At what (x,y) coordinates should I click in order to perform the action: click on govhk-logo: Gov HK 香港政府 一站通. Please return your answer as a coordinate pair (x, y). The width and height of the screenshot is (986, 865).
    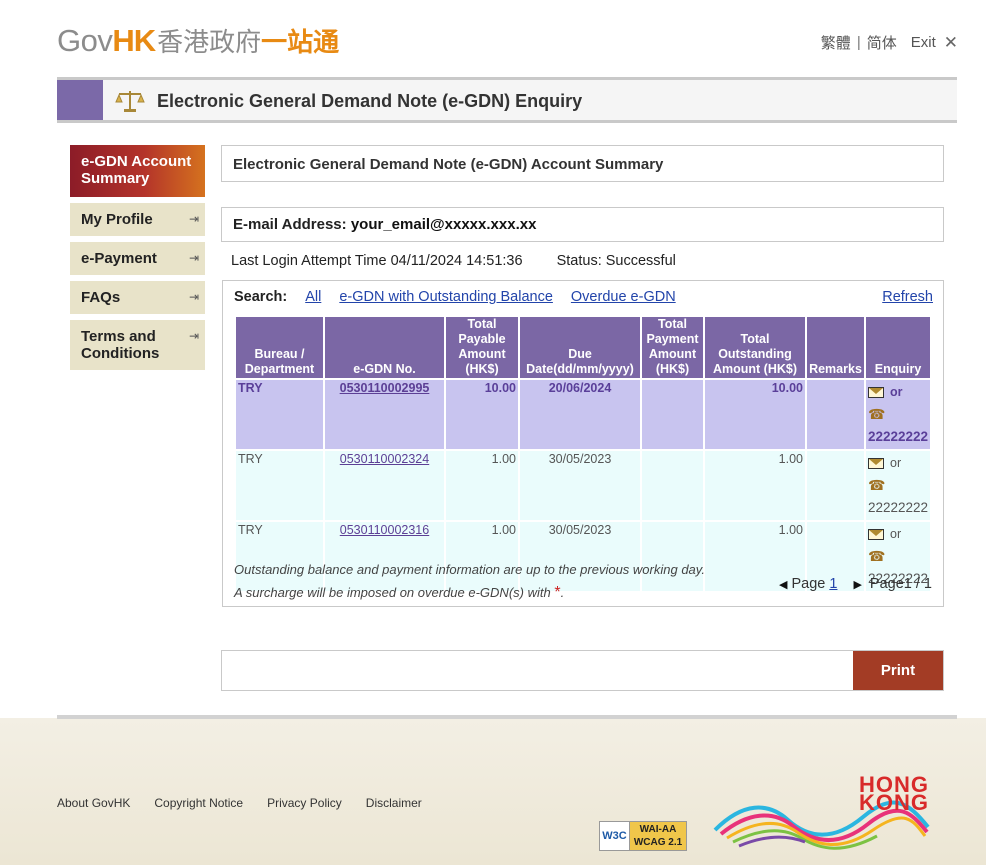
    Looking at the image, I should click on (198, 42).